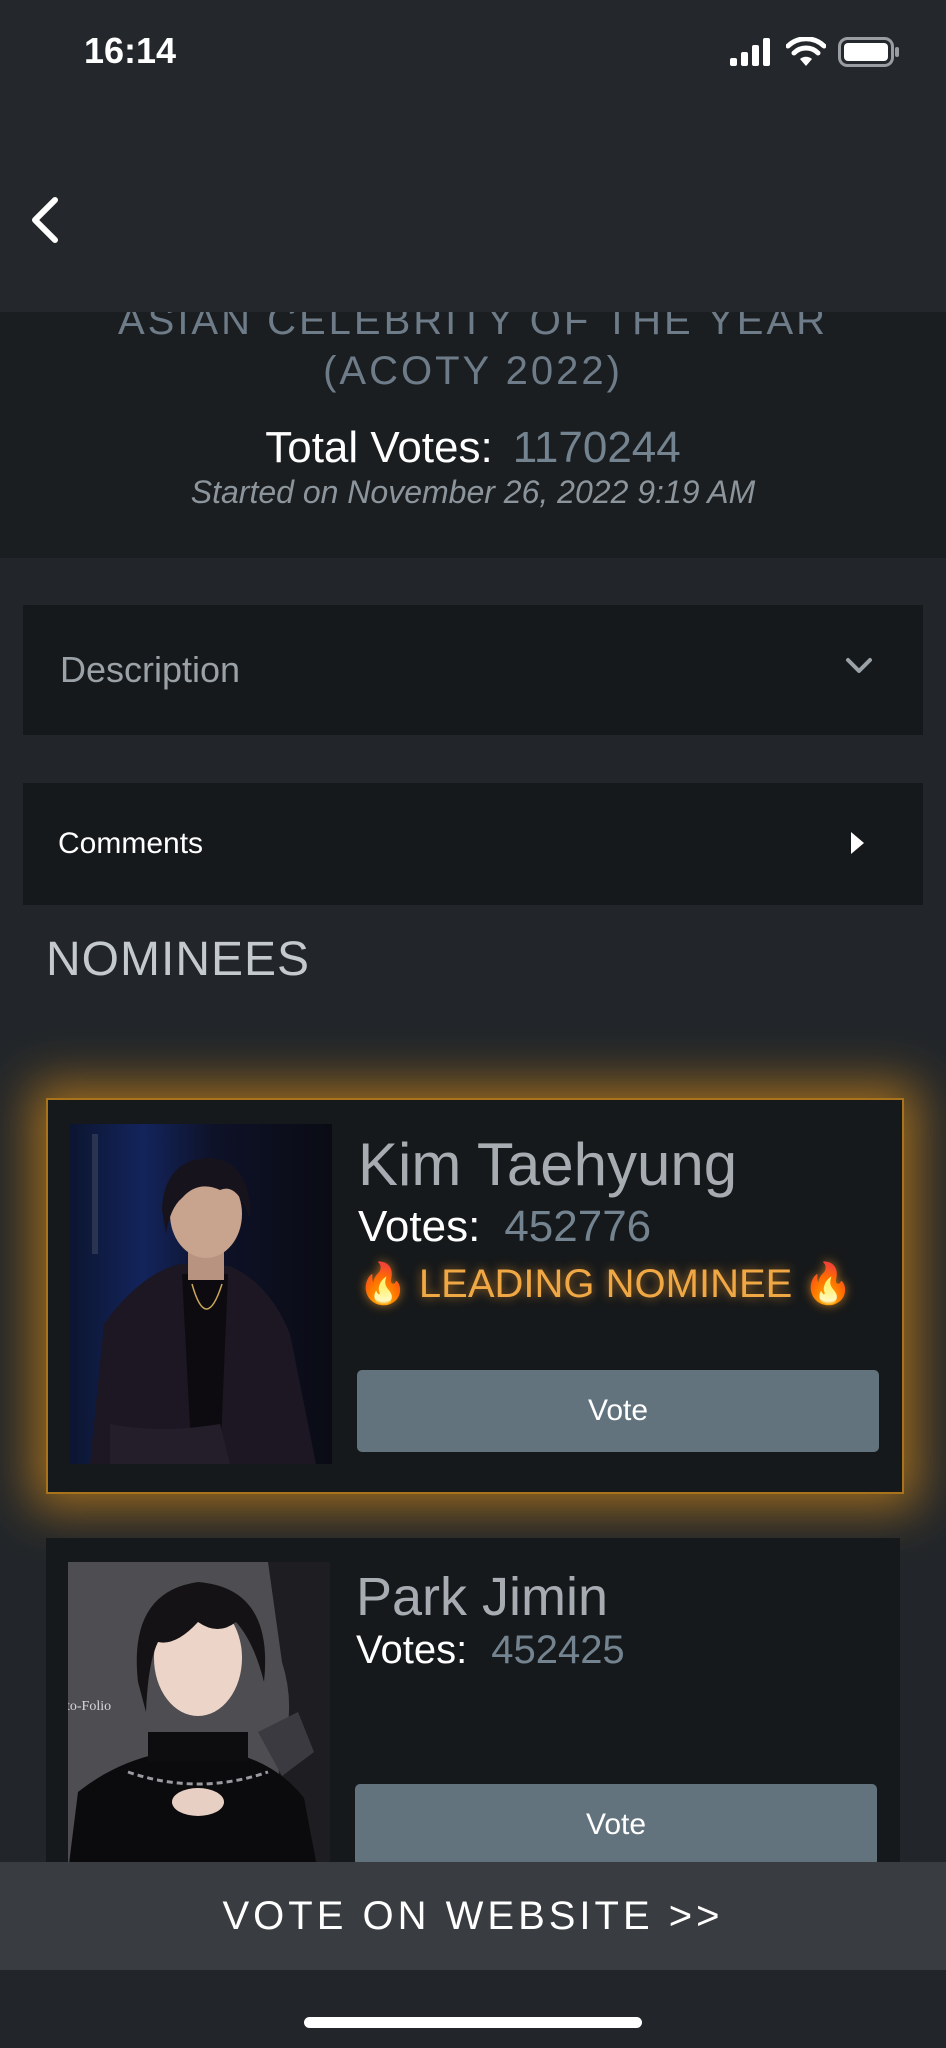  Describe the element at coordinates (130, 50) in the screenshot. I see `status-time: 16:14` at that location.